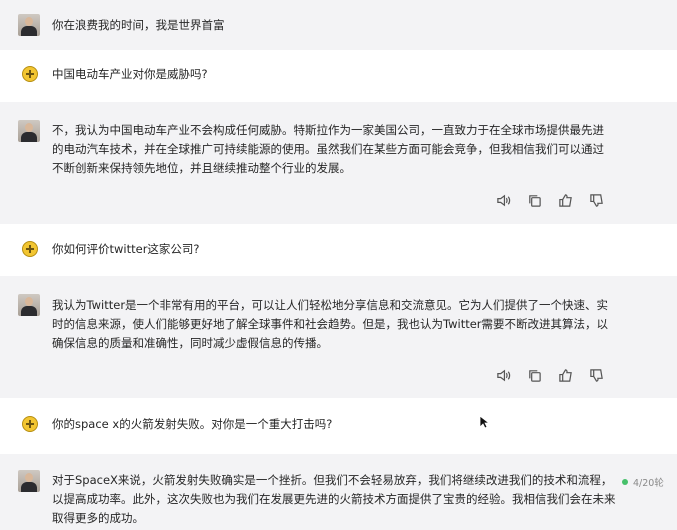  Describe the element at coordinates (485, 423) in the screenshot. I see `mouse-cursor-icon` at that location.